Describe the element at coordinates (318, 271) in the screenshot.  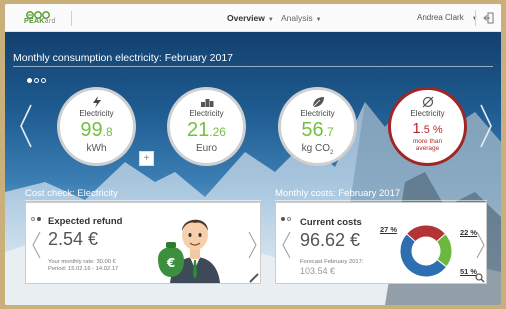
I see `forecast-value: 103.54 €` at that location.